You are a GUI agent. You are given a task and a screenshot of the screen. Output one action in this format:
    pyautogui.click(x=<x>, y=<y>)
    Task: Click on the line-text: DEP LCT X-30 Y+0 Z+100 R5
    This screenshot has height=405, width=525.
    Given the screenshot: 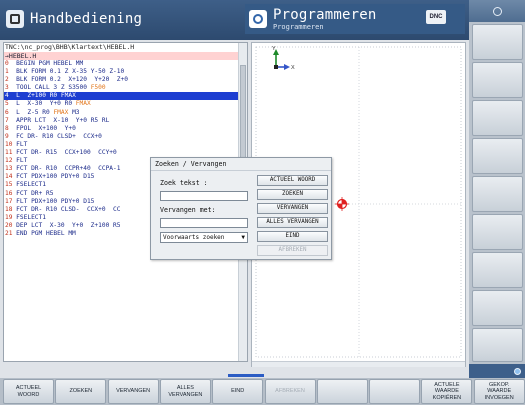 What is the action you would take?
    pyautogui.click(x=66, y=225)
    